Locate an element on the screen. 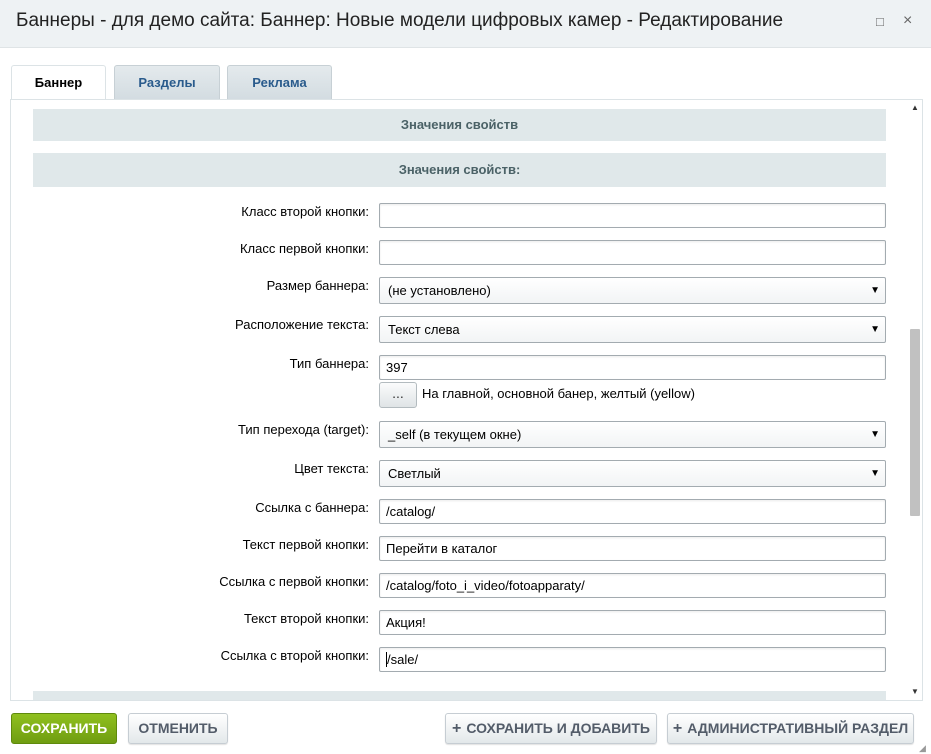  first-button-text-label: Текст первой кнопки: is located at coordinates (305, 544).